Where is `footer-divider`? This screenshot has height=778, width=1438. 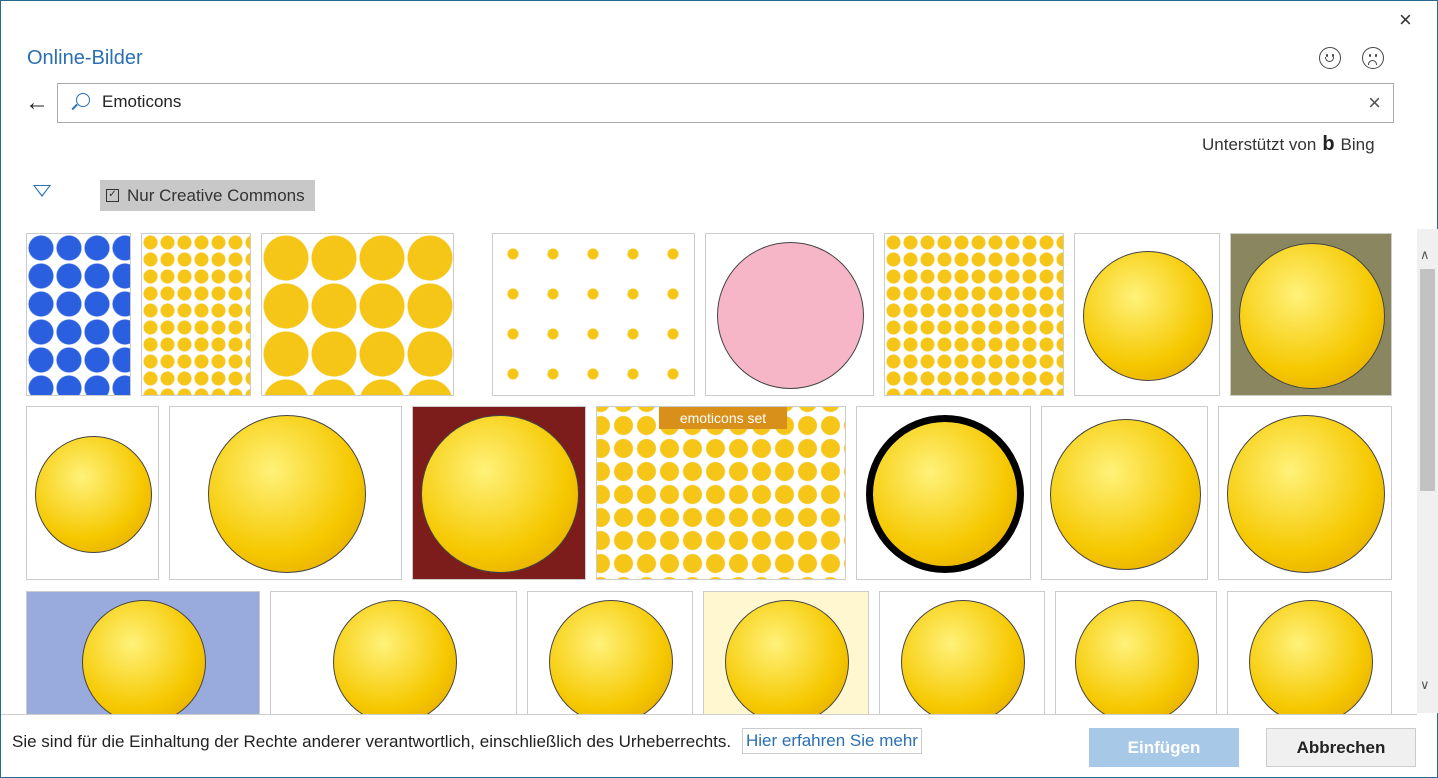
footer-divider is located at coordinates (709, 714).